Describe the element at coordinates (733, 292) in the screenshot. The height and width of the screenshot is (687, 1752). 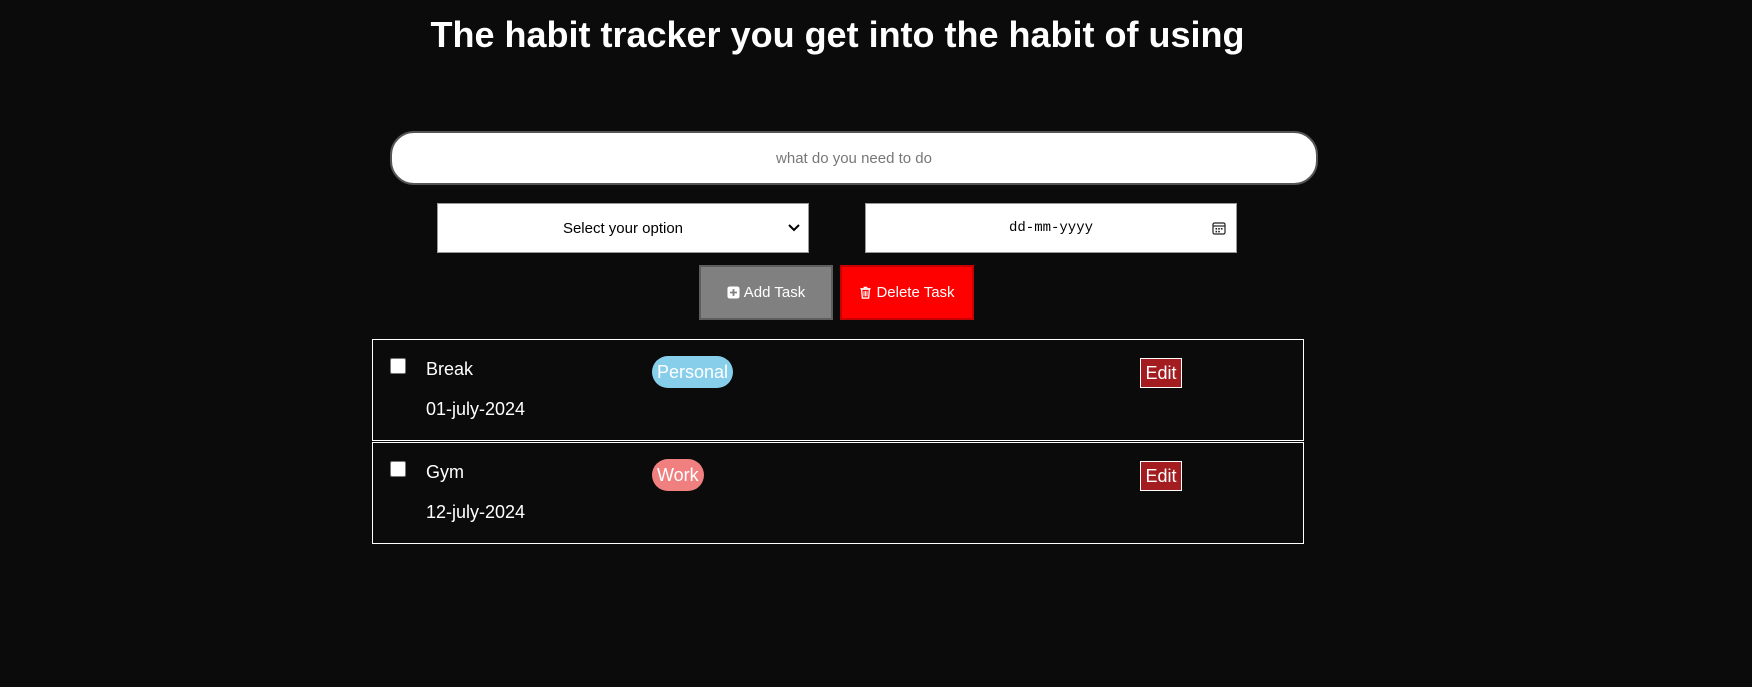
I see `plus-square-icon` at that location.